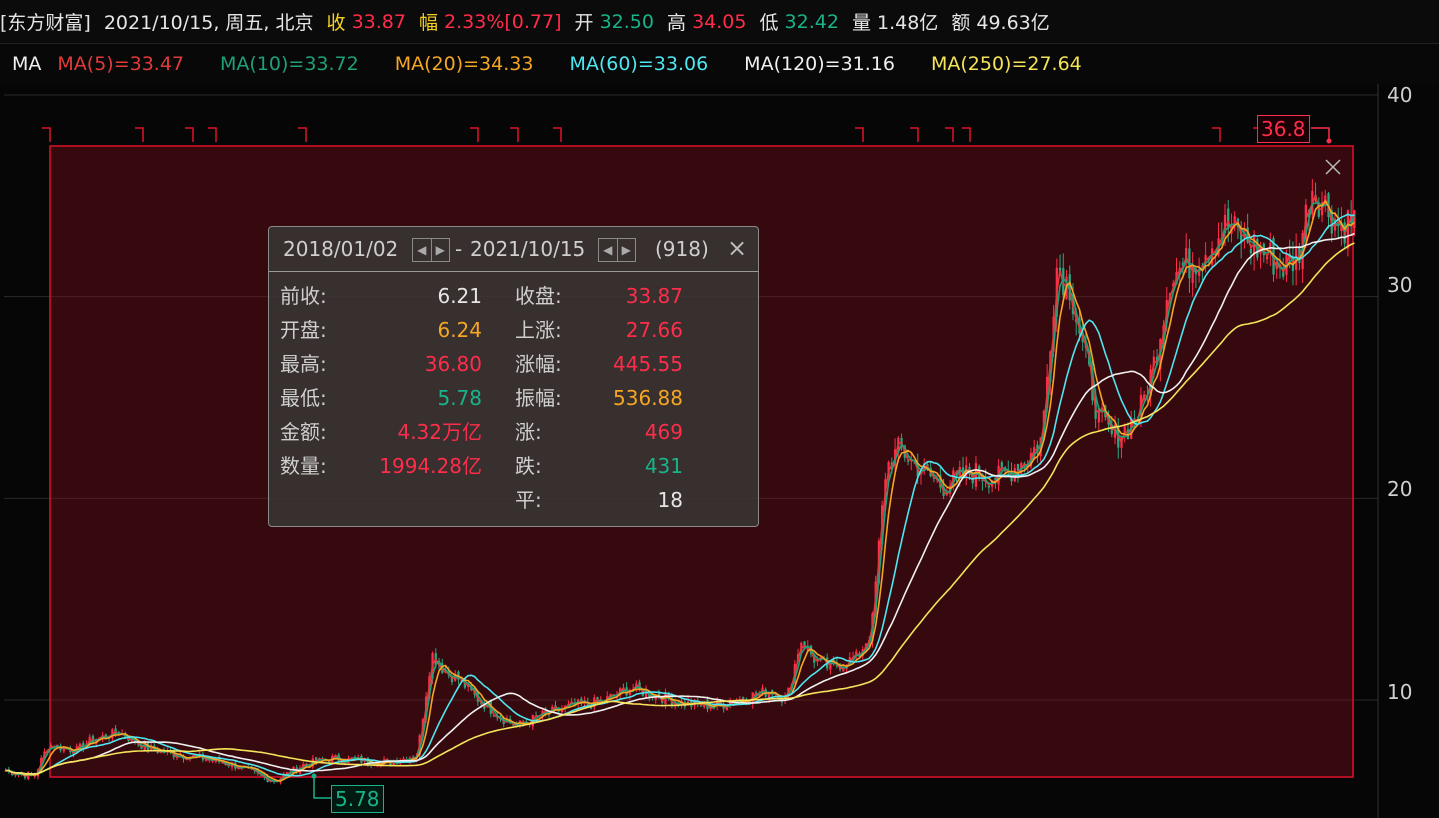 The height and width of the screenshot is (818, 1439). I want to click on ma-indicator-label: MA, so click(26, 64).